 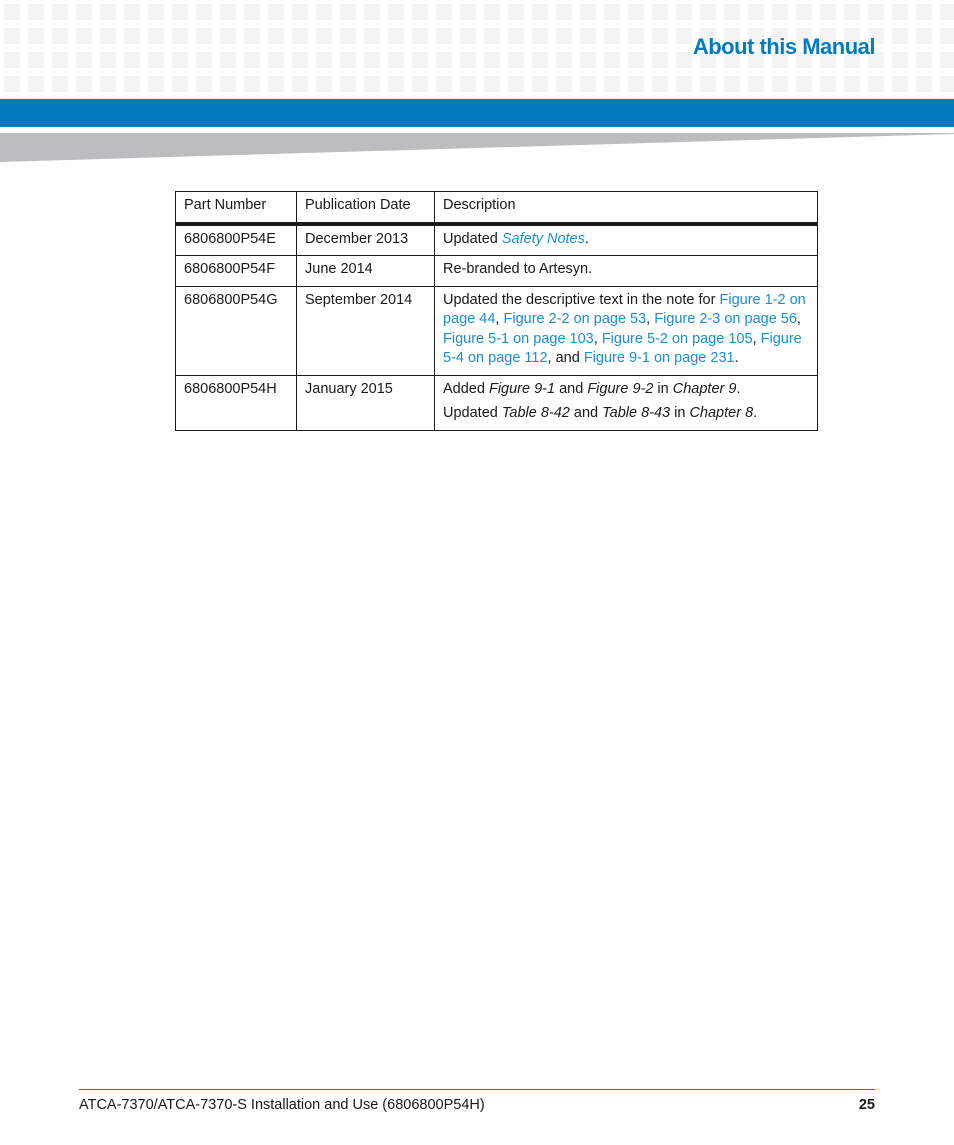 What do you see at coordinates (659, 358) in the screenshot?
I see `cross-reference-link: Figure 9-1 on page 231` at bounding box center [659, 358].